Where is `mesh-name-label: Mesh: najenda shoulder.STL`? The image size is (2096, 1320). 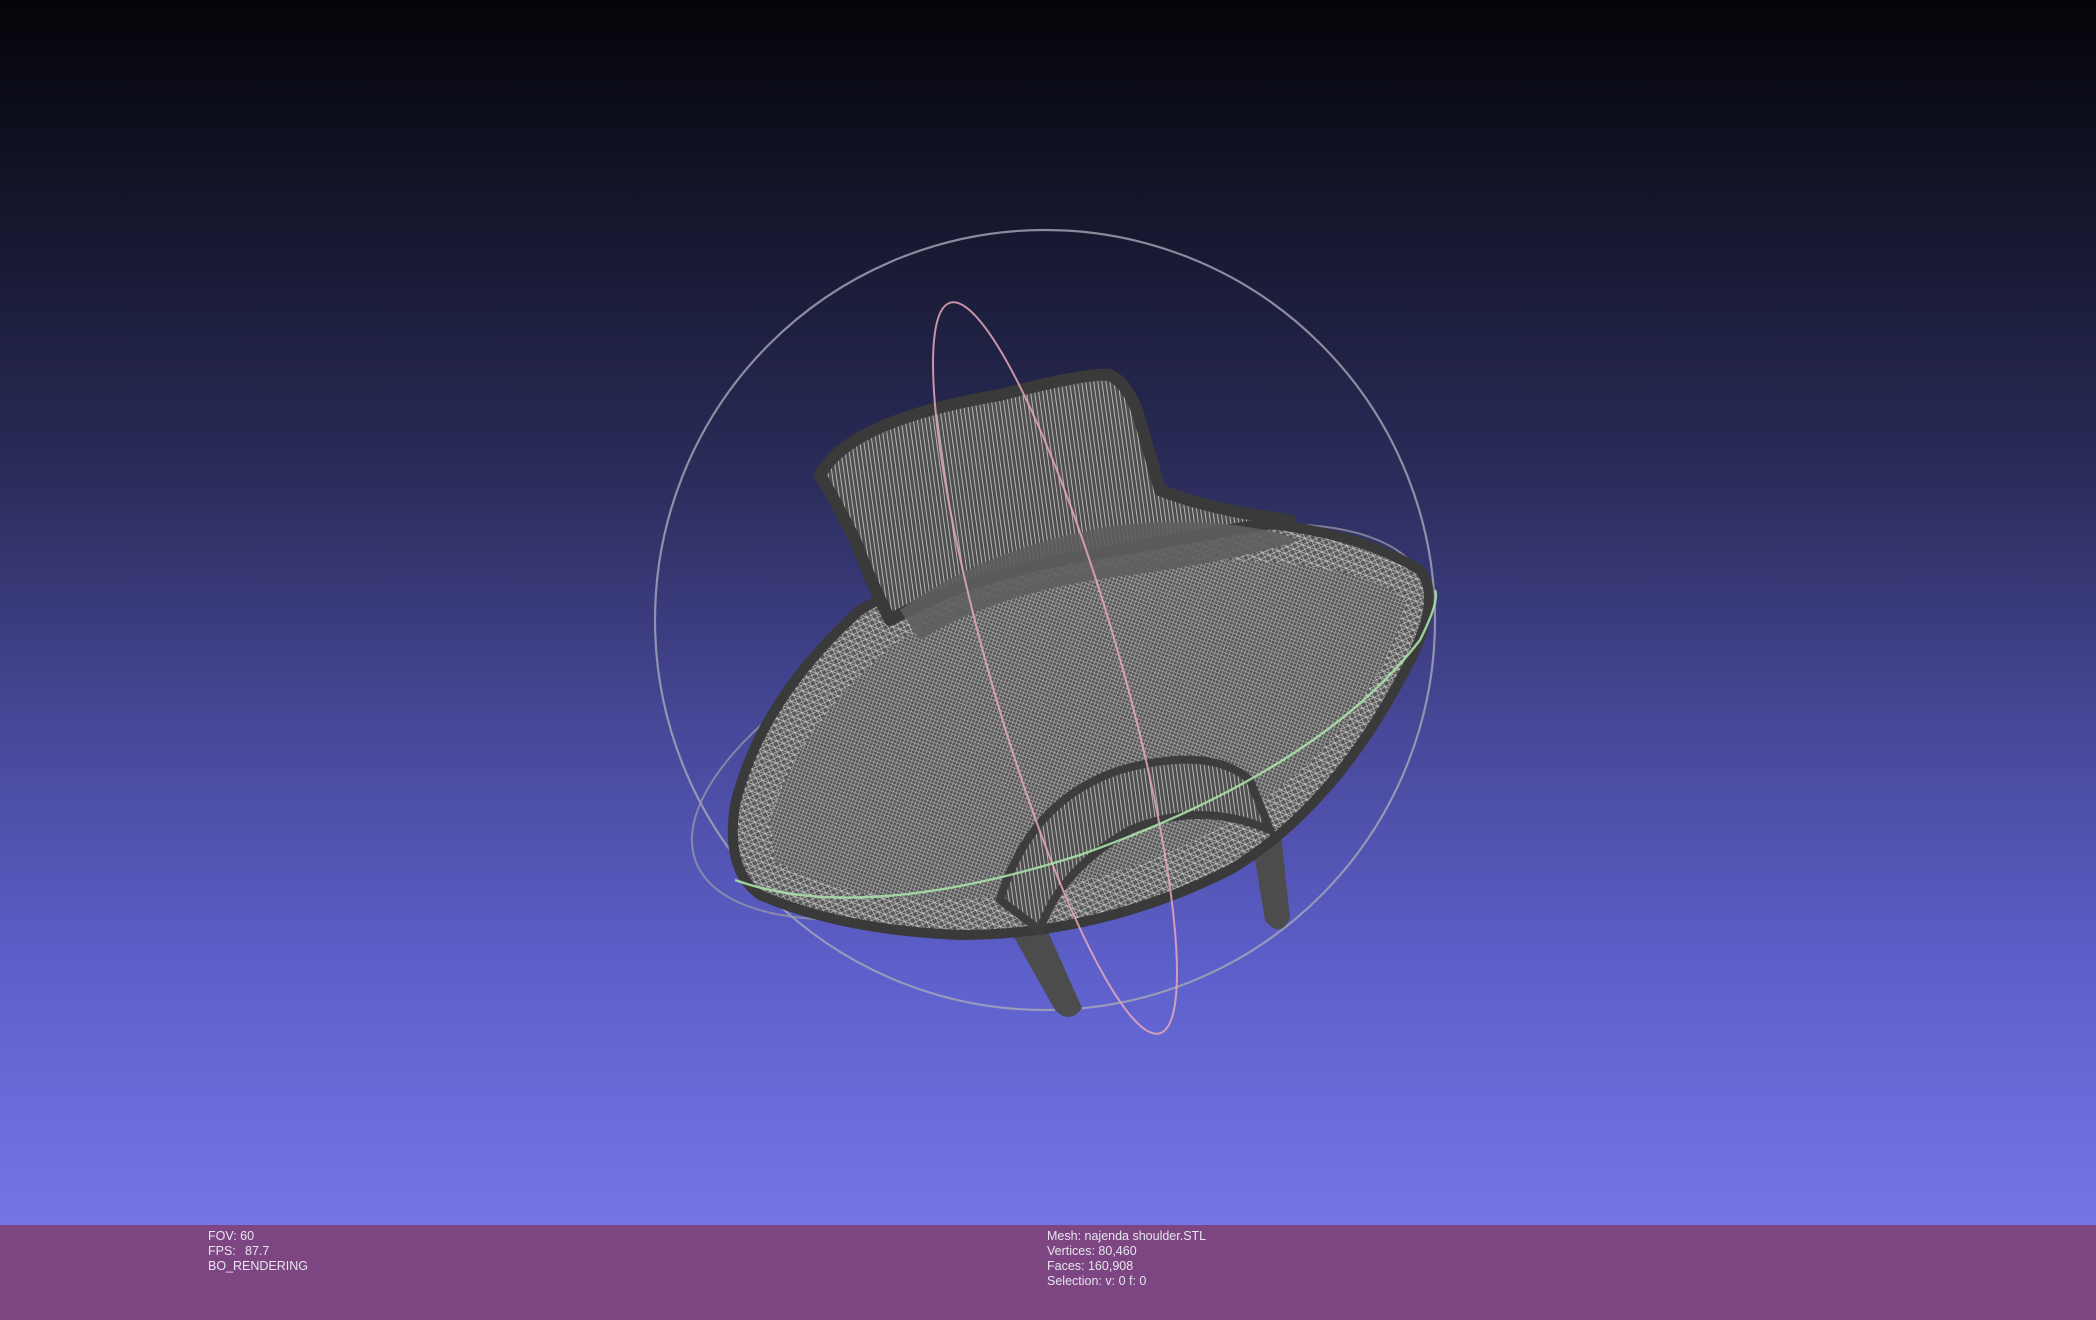 mesh-name-label: Mesh: najenda shoulder.STL is located at coordinates (1127, 1236).